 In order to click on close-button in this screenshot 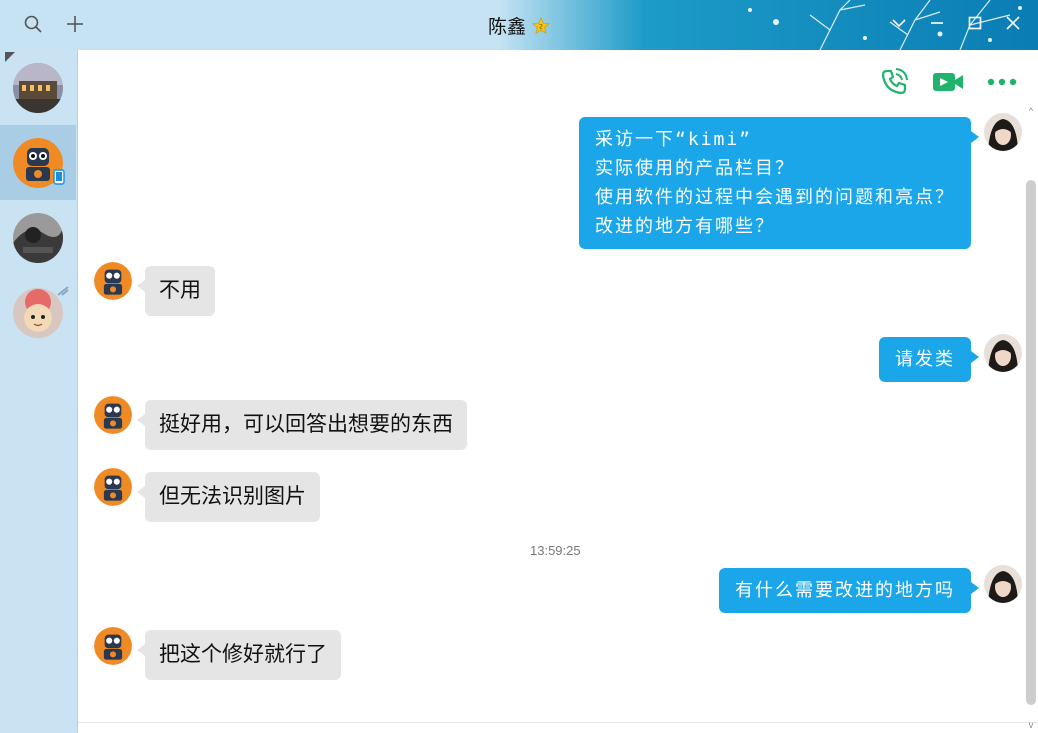, I will do `click(1013, 23)`.